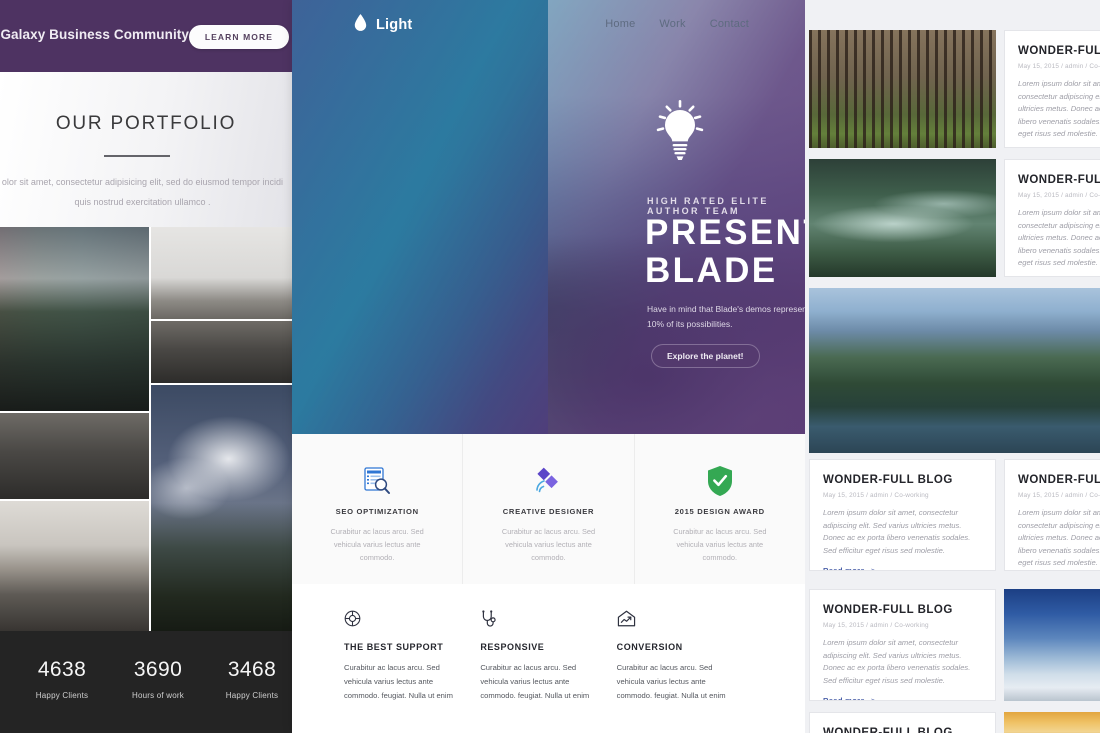 The width and height of the screenshot is (1100, 733). I want to click on hero-headline-line1: PRESENTS, so click(725, 232).